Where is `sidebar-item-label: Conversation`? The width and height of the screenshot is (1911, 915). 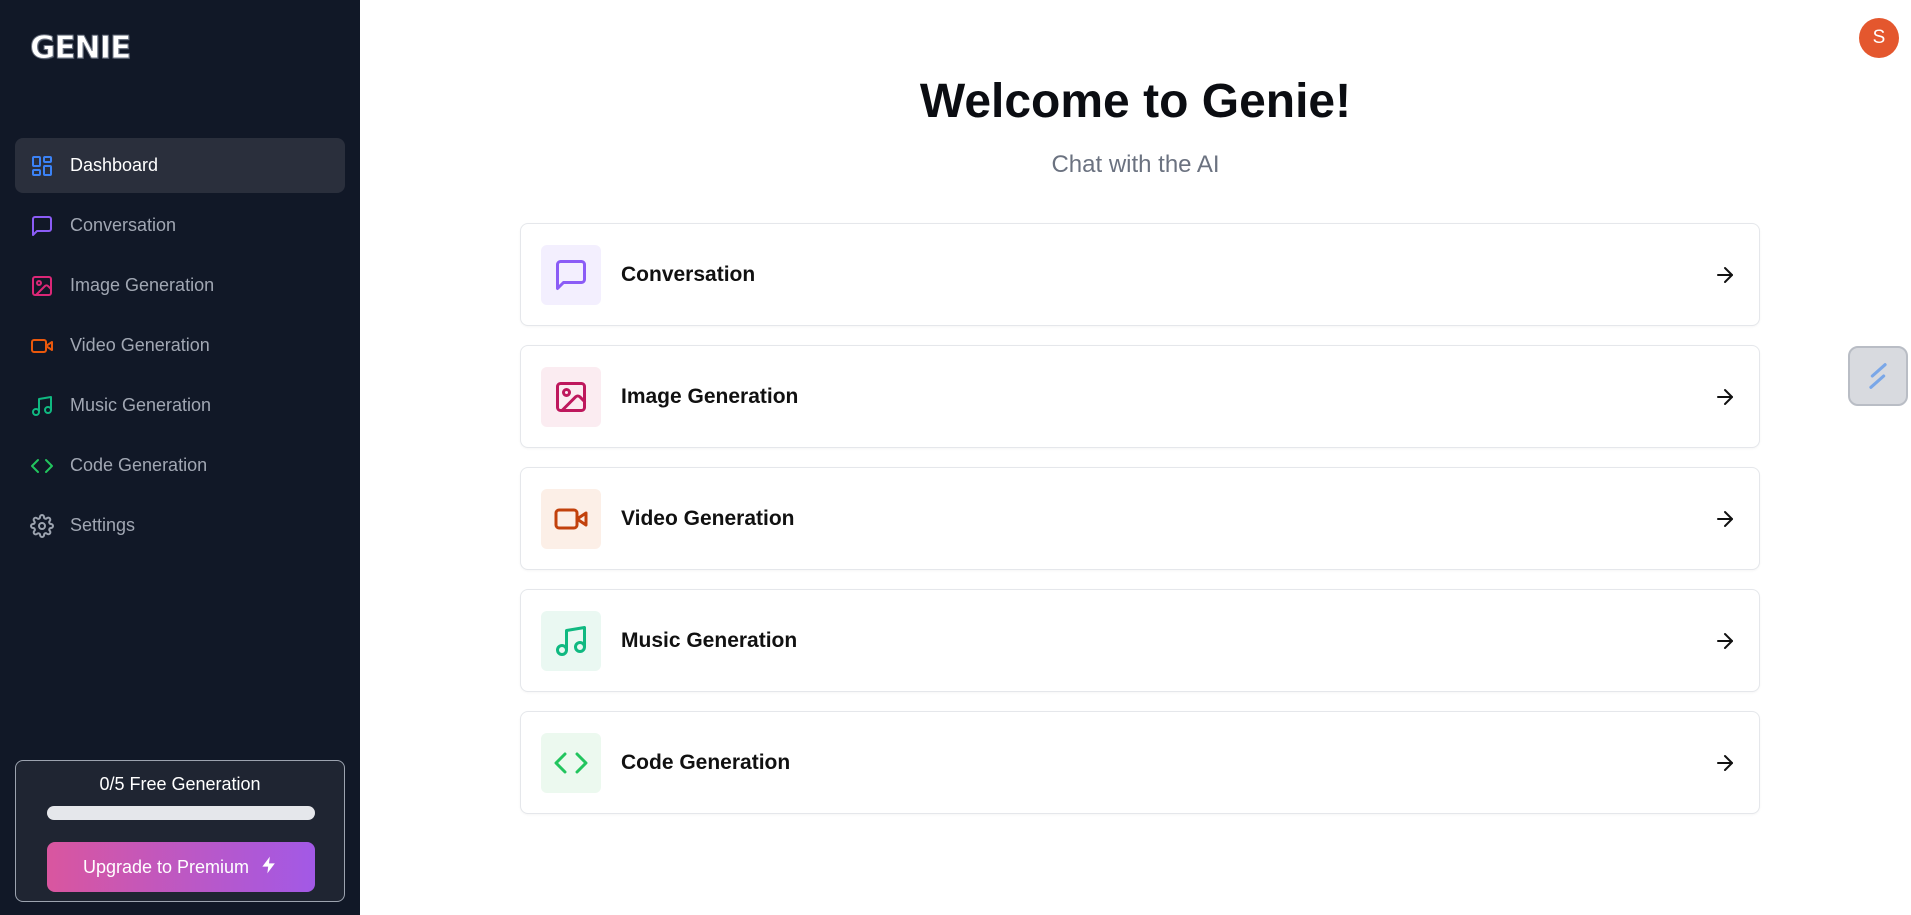
sidebar-item-label: Conversation is located at coordinates (123, 225).